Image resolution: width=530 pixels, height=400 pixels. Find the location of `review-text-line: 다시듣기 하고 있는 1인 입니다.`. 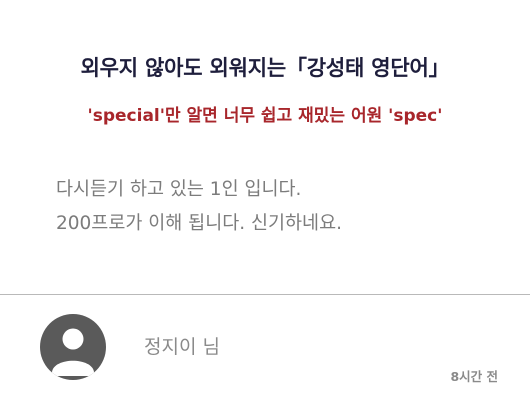

review-text-line: 다시듣기 하고 있는 1인 입니다. is located at coordinates (179, 189).